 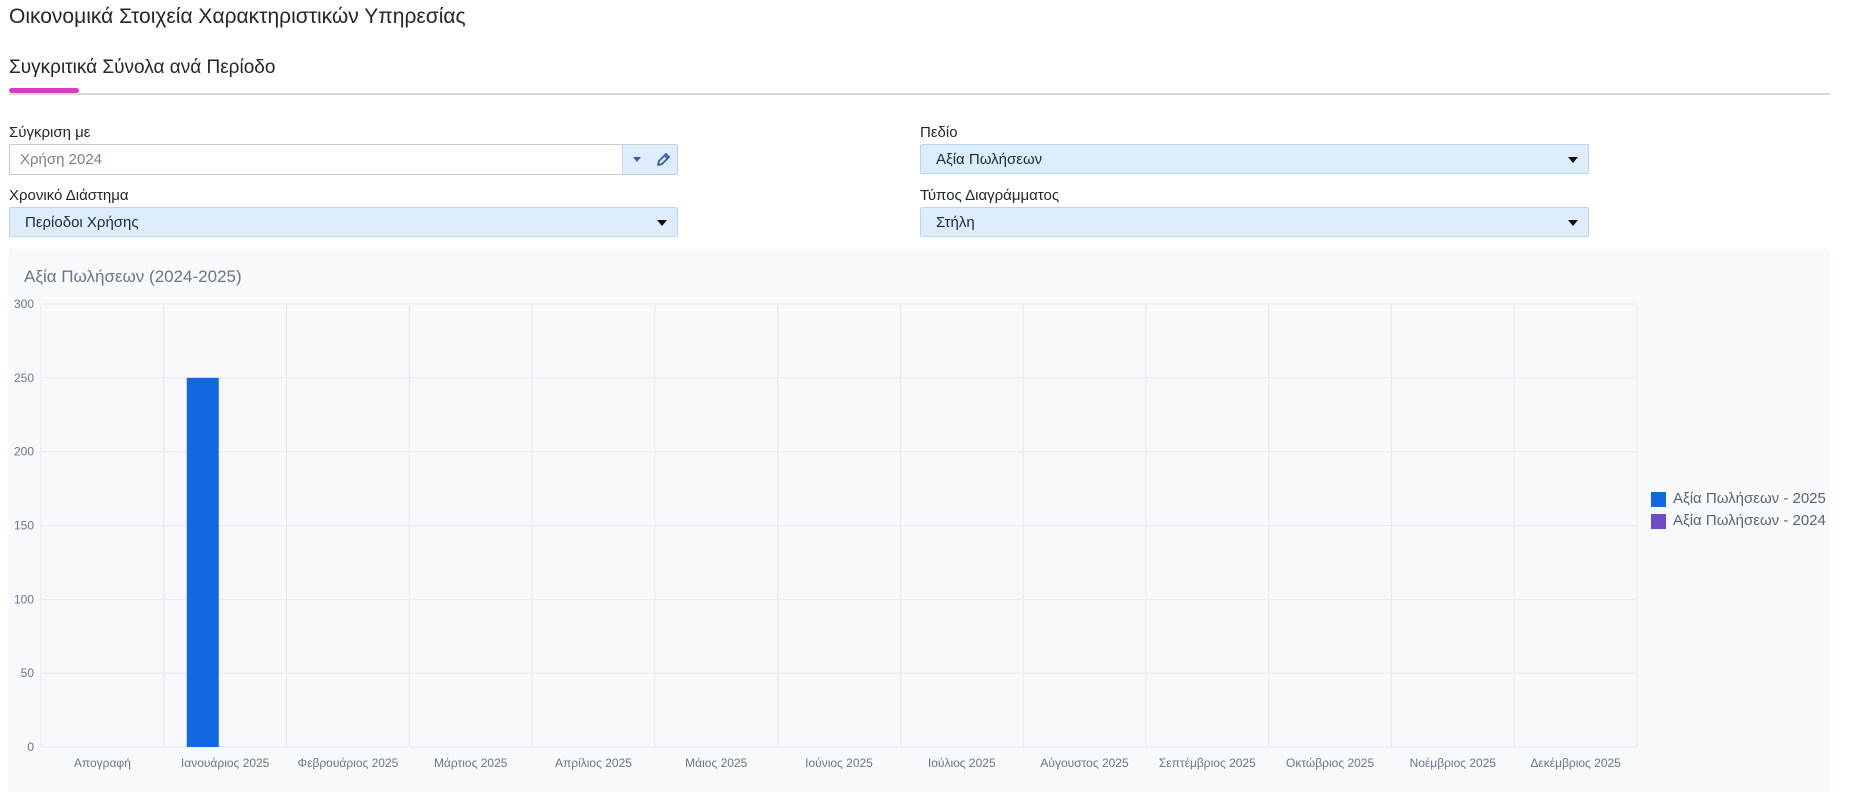 What do you see at coordinates (1749, 520) in the screenshot?
I see `legend-label-2024: Αξία Πωλήσεων - 2024` at bounding box center [1749, 520].